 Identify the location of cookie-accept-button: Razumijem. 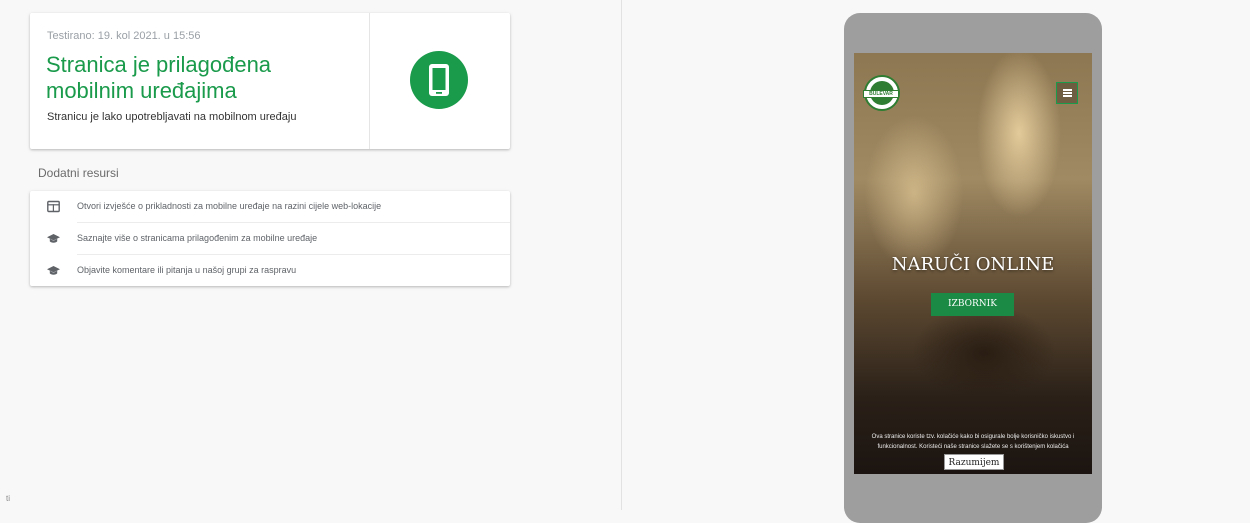
(974, 462).